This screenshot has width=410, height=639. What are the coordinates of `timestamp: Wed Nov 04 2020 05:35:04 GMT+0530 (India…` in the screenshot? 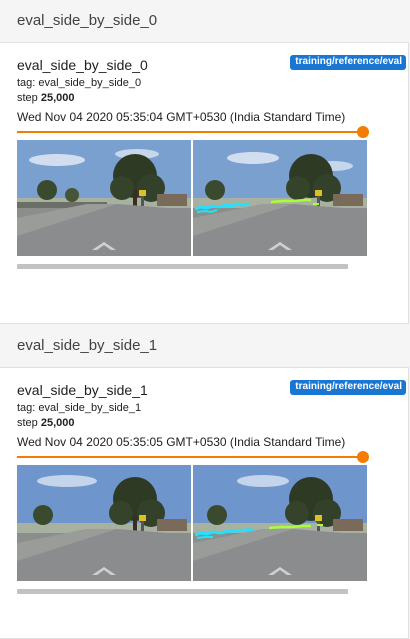 It's located at (181, 117).